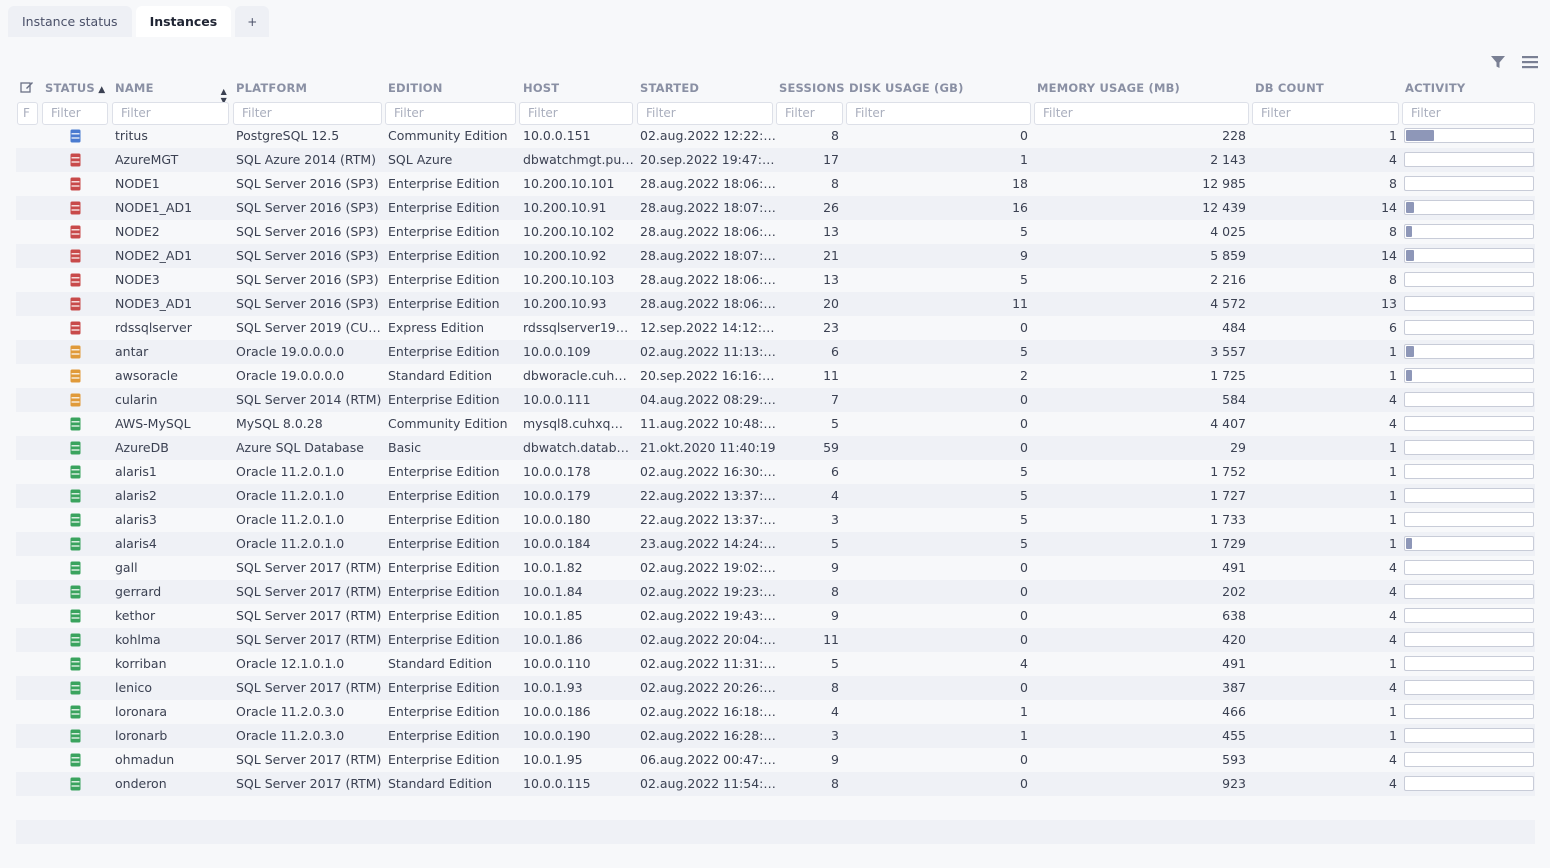 The height and width of the screenshot is (868, 1550). Describe the element at coordinates (451, 90) in the screenshot. I see `col-header-edition: EDITION` at that location.